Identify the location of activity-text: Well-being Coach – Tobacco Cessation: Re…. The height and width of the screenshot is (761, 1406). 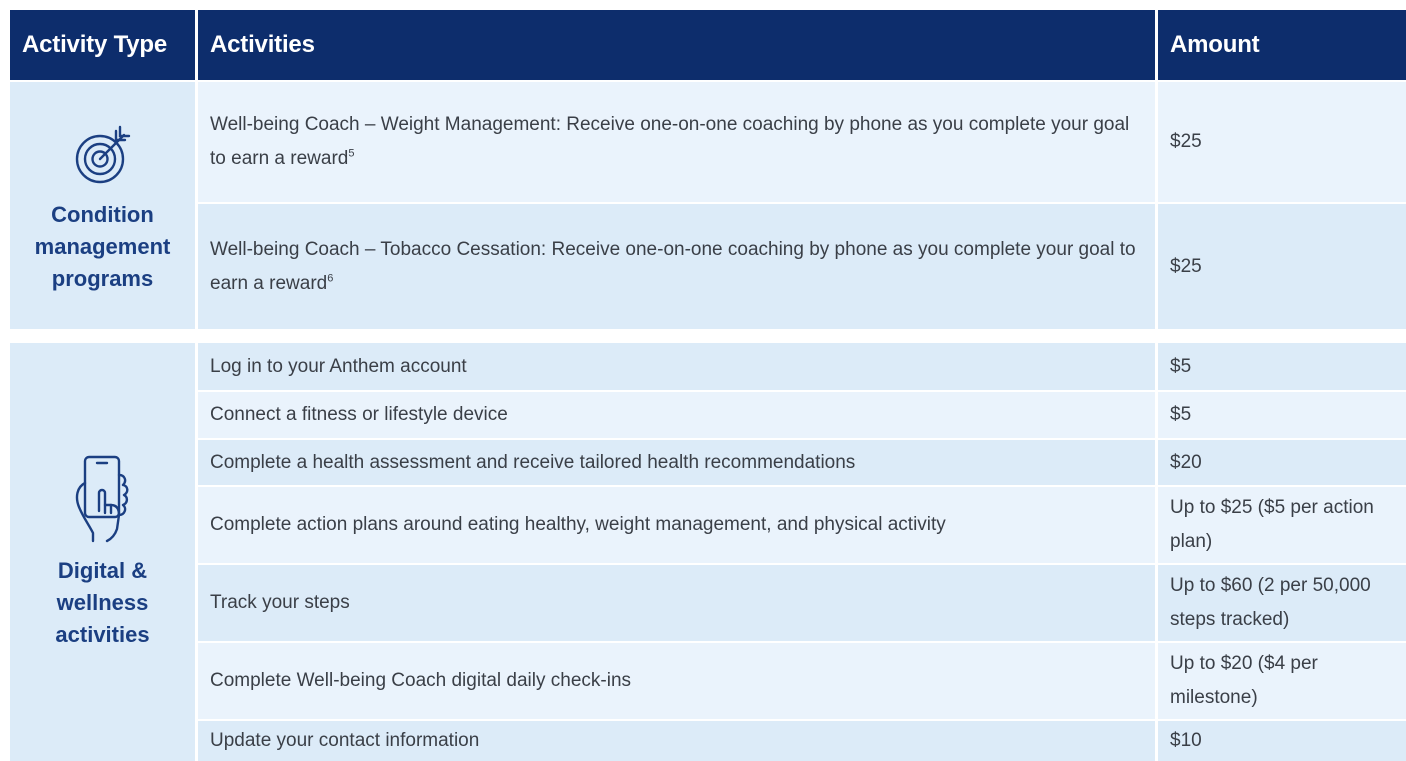
(673, 266).